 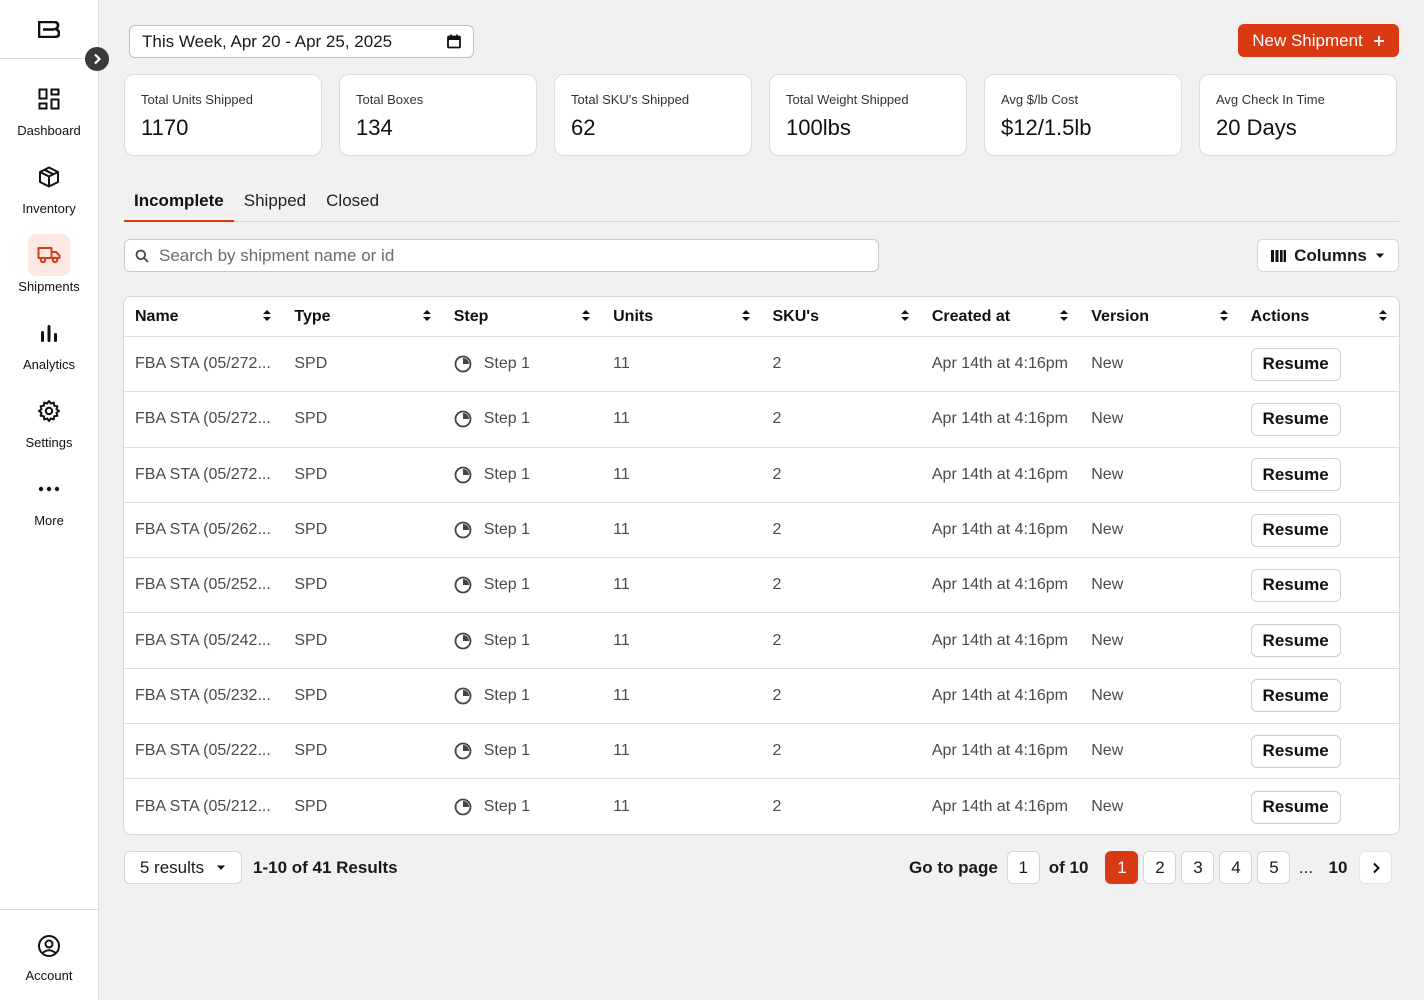 I want to click on go-to-page-input: 1, so click(x=1023, y=867).